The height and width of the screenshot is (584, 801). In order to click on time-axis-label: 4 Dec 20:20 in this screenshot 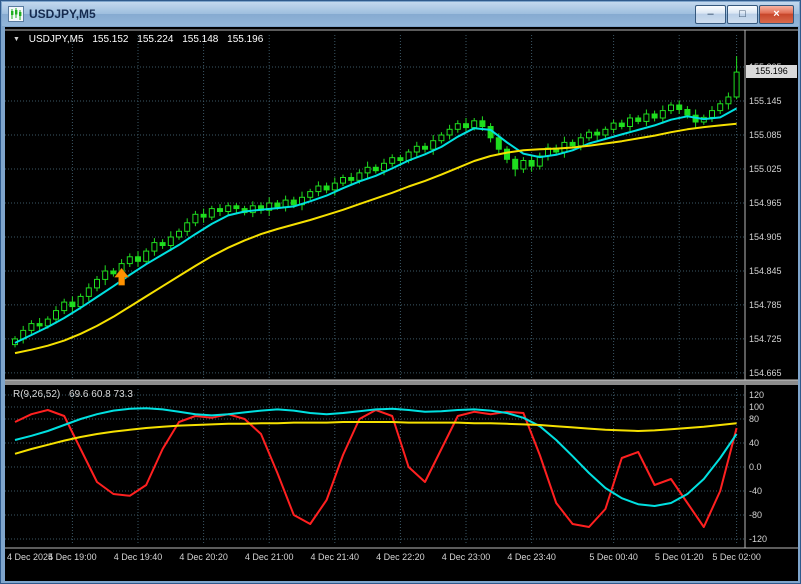, I will do `click(203, 557)`.